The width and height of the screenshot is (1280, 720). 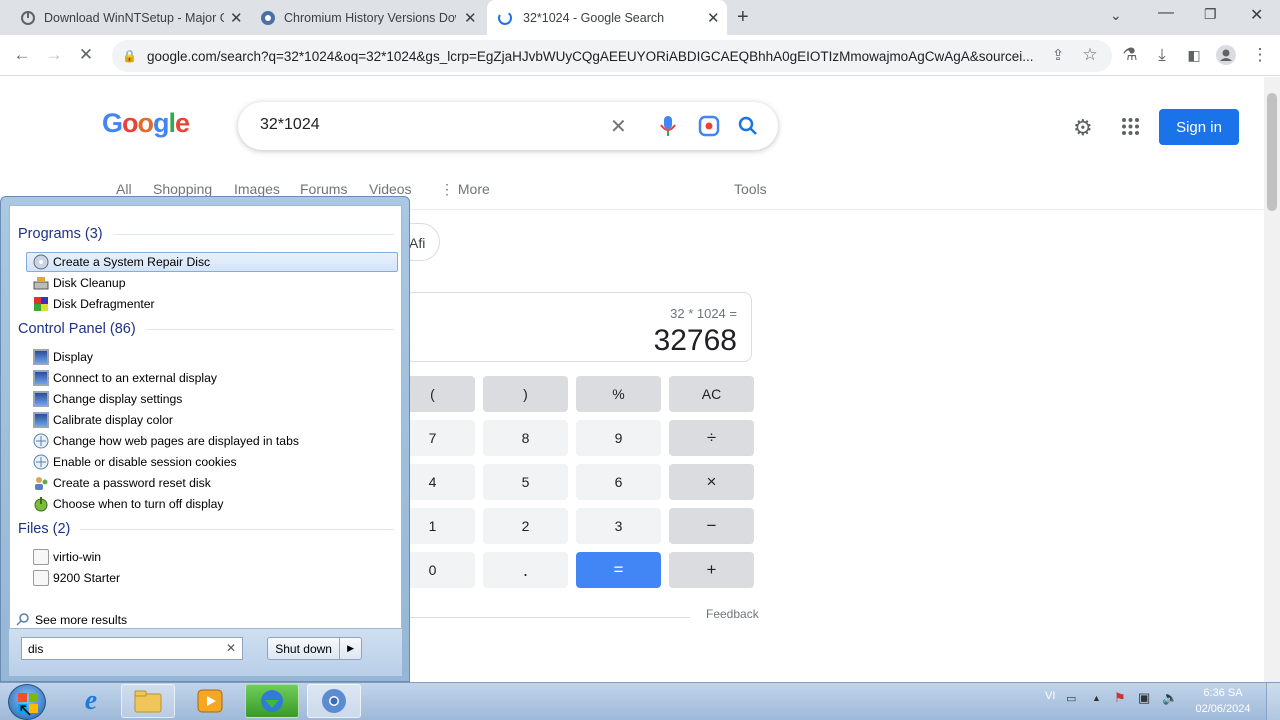 I want to click on tab-title: Download WinNTSetup - Major Geeks, so click(x=134, y=17).